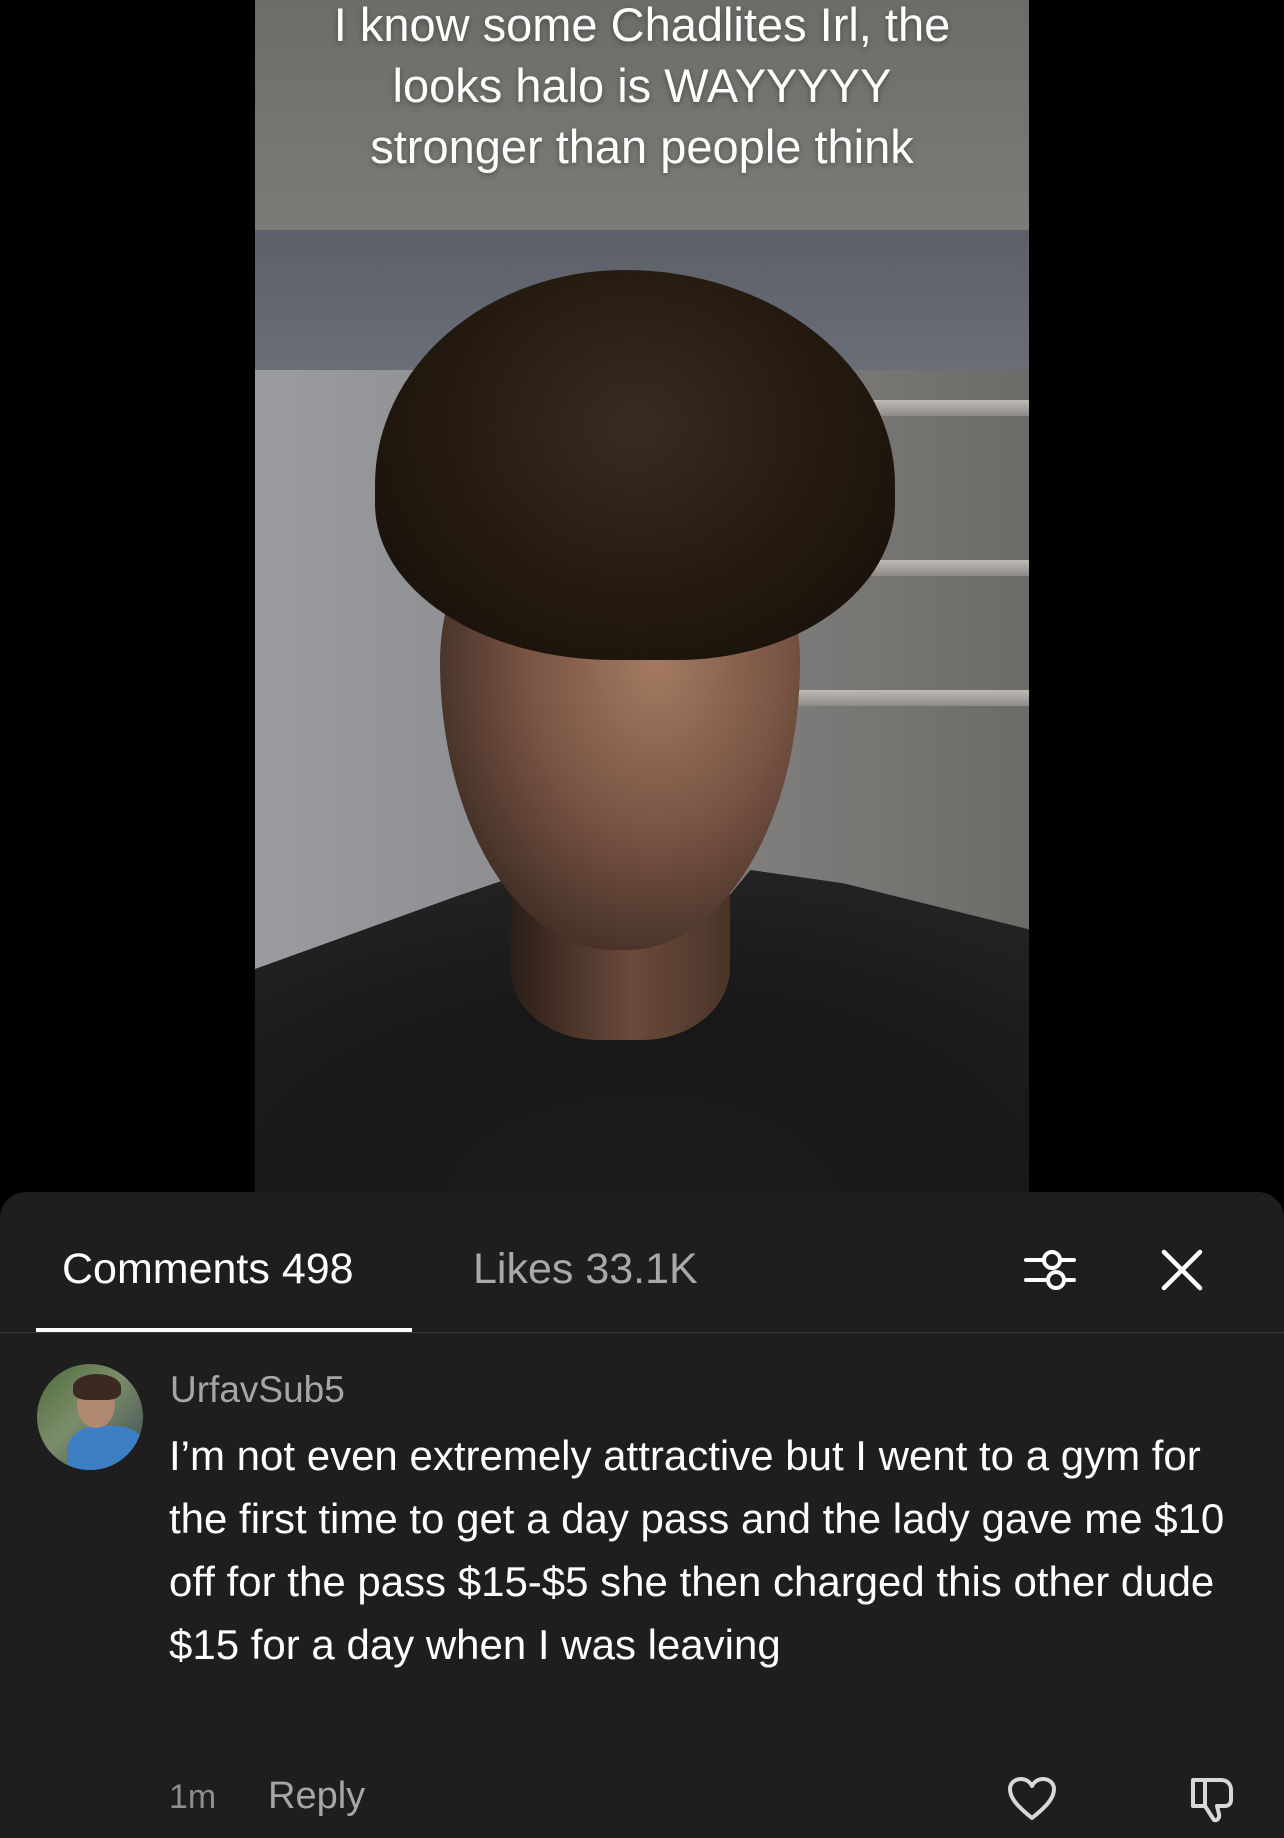 This screenshot has width=1284, height=1838. Describe the element at coordinates (105, 1448) in the screenshot. I see `avatar-body` at that location.